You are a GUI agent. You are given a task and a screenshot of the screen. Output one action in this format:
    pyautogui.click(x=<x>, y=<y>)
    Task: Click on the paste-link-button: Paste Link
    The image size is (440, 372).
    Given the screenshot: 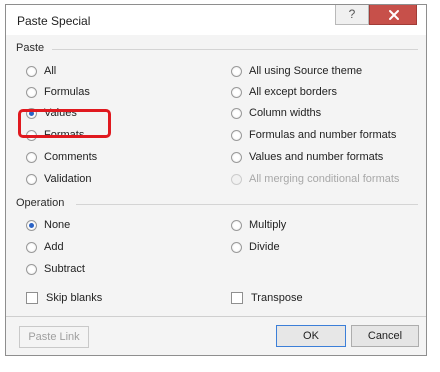 What is the action you would take?
    pyautogui.click(x=54, y=337)
    